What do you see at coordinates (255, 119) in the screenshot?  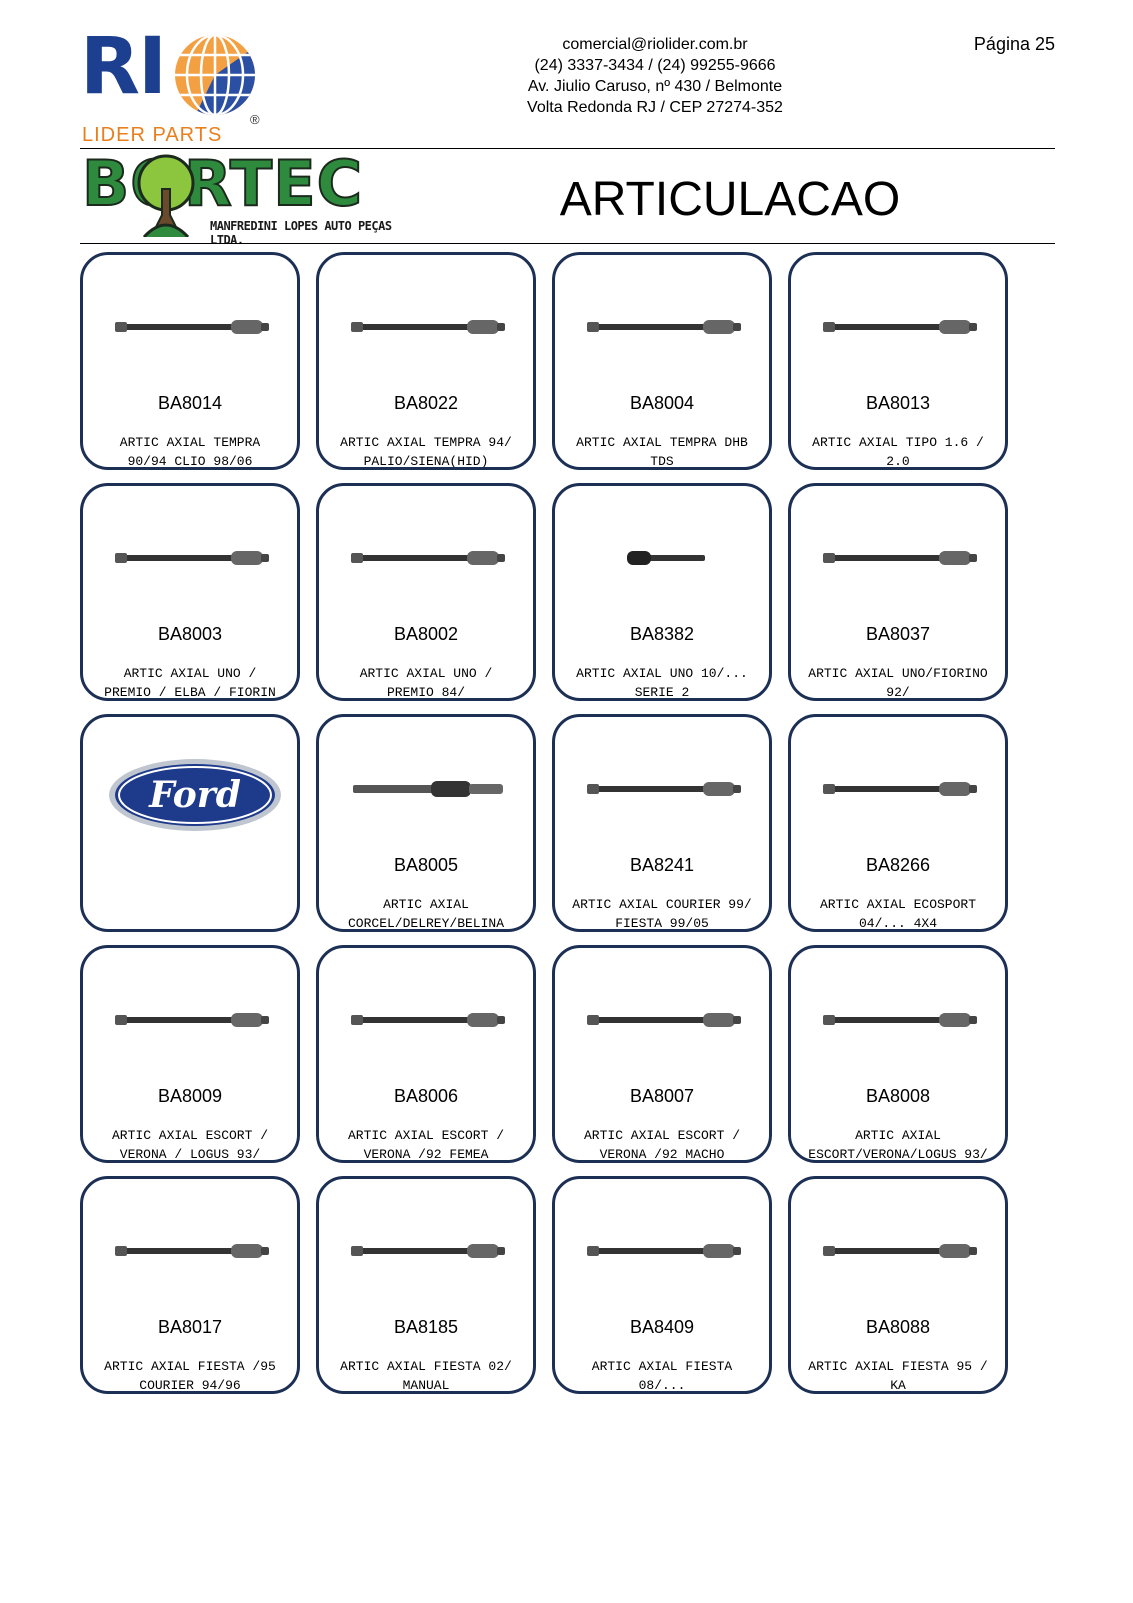 I see `registered-mark: ®` at bounding box center [255, 119].